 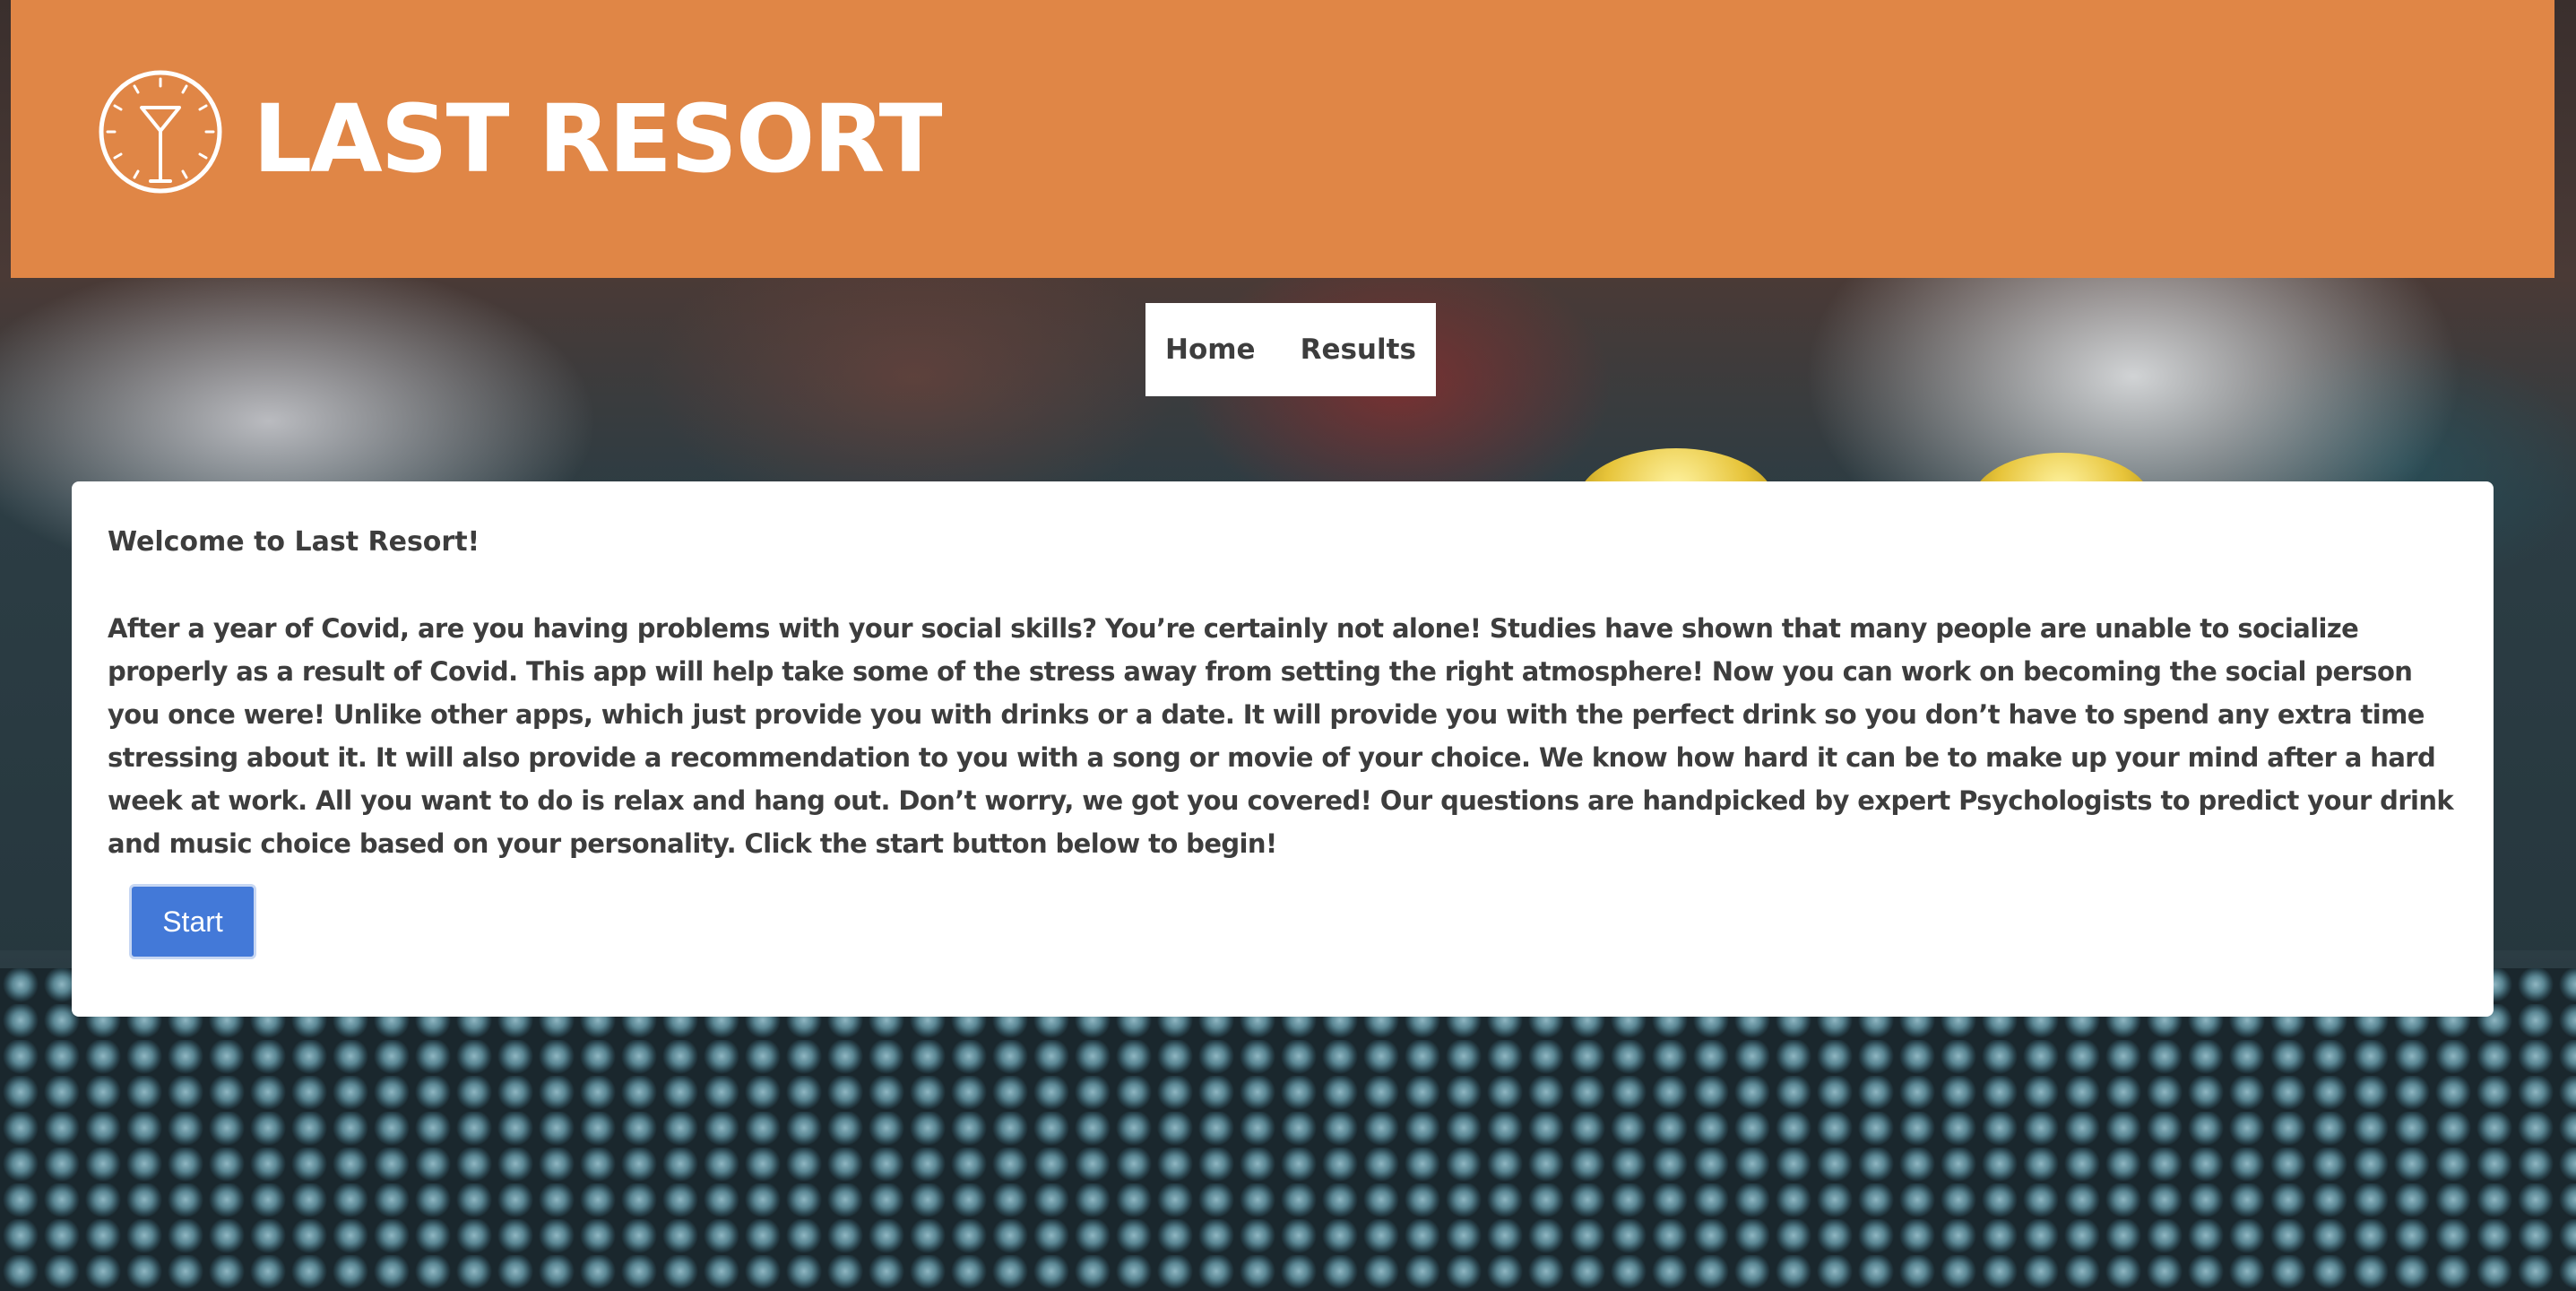 What do you see at coordinates (1290, 349) in the screenshot?
I see `main-nav: Home Results` at bounding box center [1290, 349].